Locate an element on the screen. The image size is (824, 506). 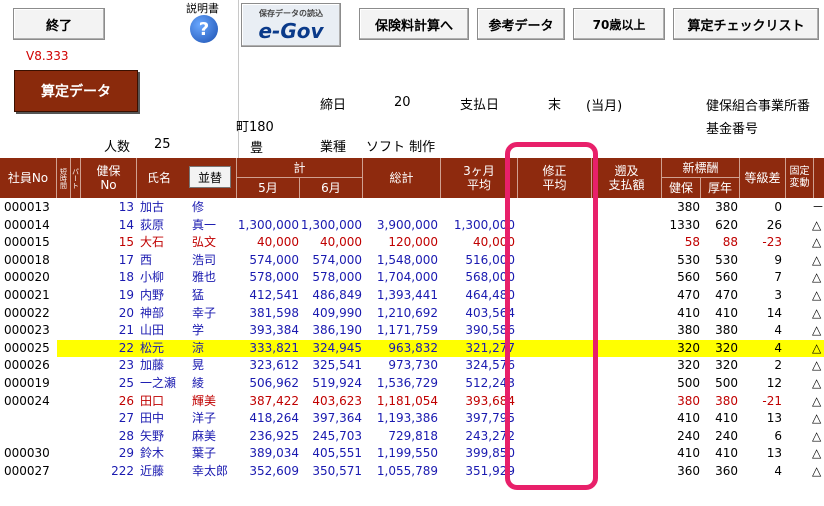
cell-no: 27 is located at coordinates (126, 418).